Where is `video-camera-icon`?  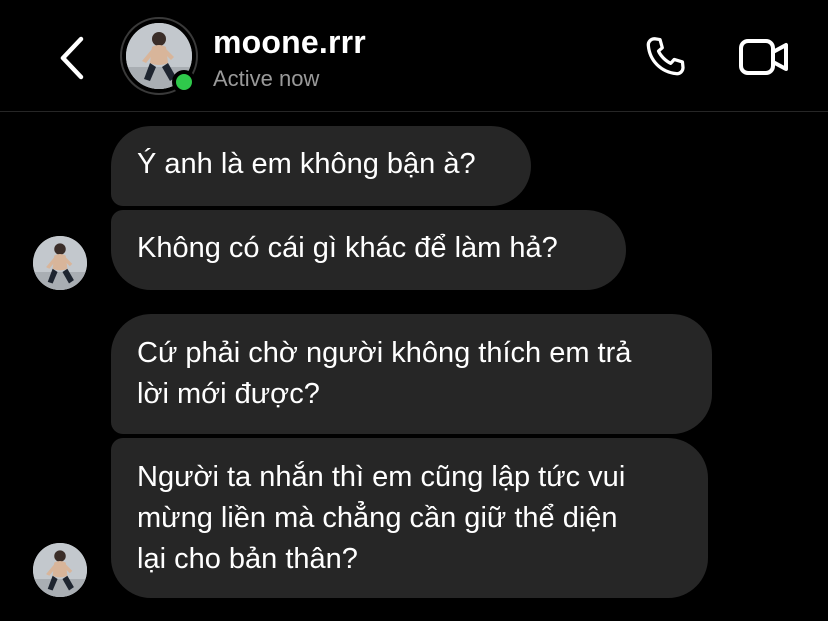
video-camera-icon is located at coordinates (763, 57).